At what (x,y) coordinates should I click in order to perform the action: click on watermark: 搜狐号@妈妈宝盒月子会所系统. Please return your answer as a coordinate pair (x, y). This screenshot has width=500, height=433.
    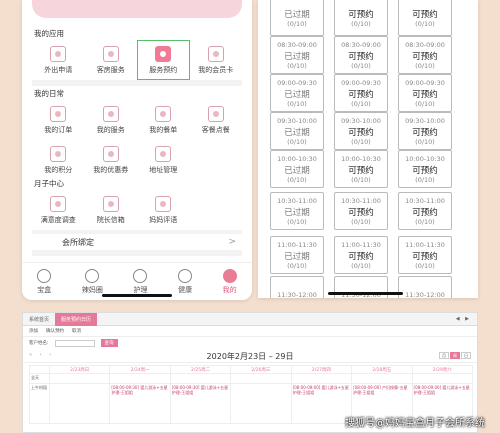
    Looking at the image, I should click on (415, 423).